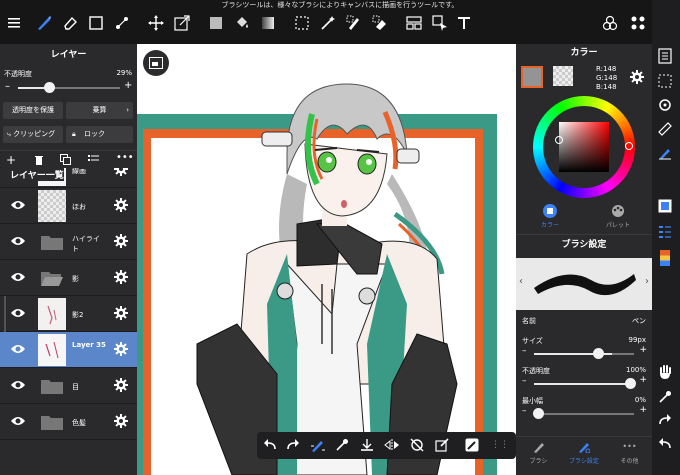 This screenshot has height=475, width=680. What do you see at coordinates (216, 23) in the screenshot?
I see `fill-color-icon` at bounding box center [216, 23].